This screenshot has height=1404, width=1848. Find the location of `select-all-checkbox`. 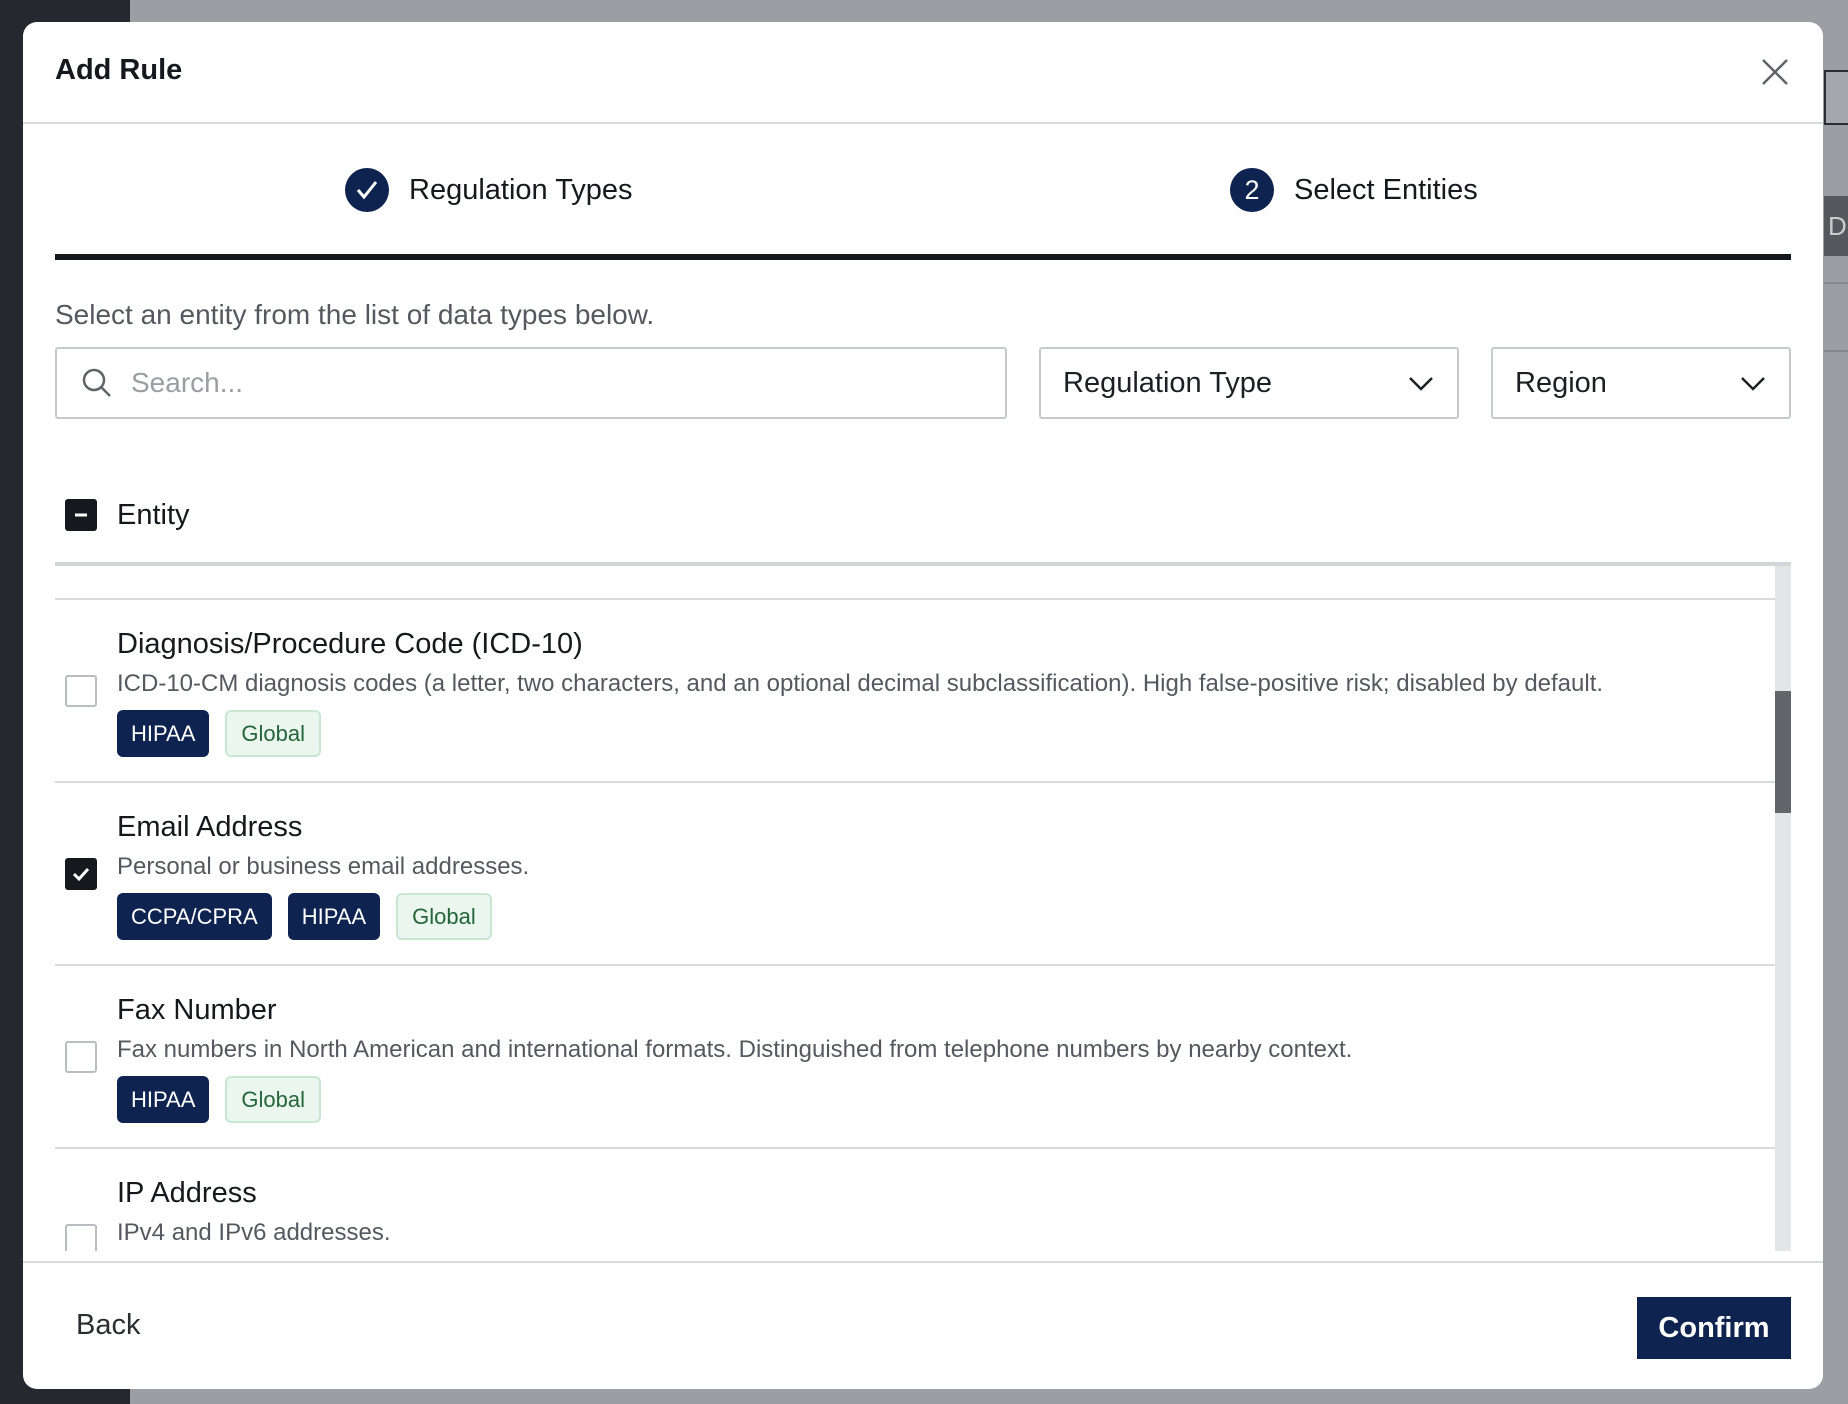

select-all-checkbox is located at coordinates (81, 515).